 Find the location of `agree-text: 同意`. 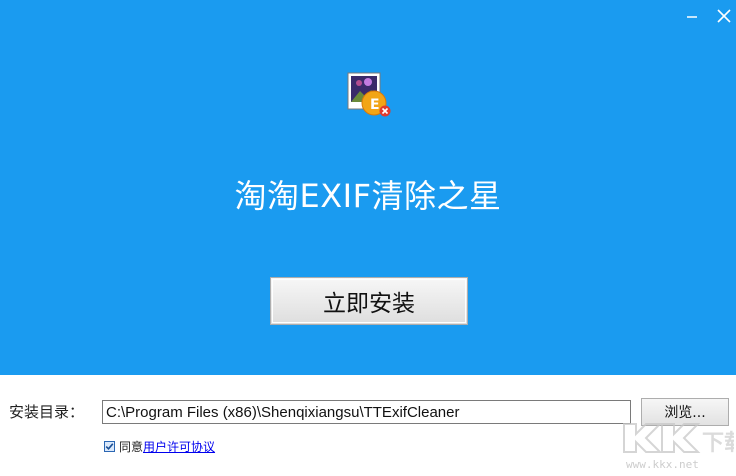

agree-text: 同意 is located at coordinates (131, 446).